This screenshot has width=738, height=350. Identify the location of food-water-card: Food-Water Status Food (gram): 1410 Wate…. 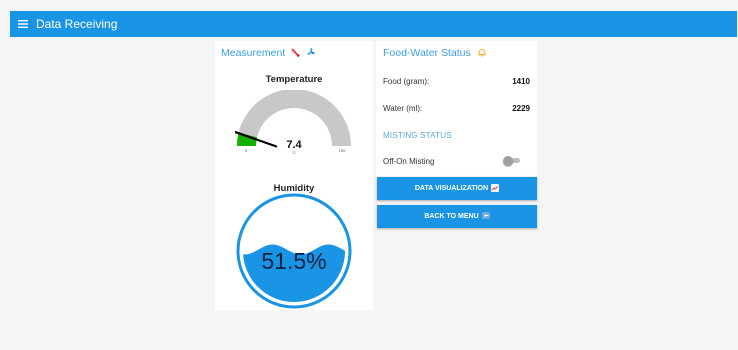
(456, 108).